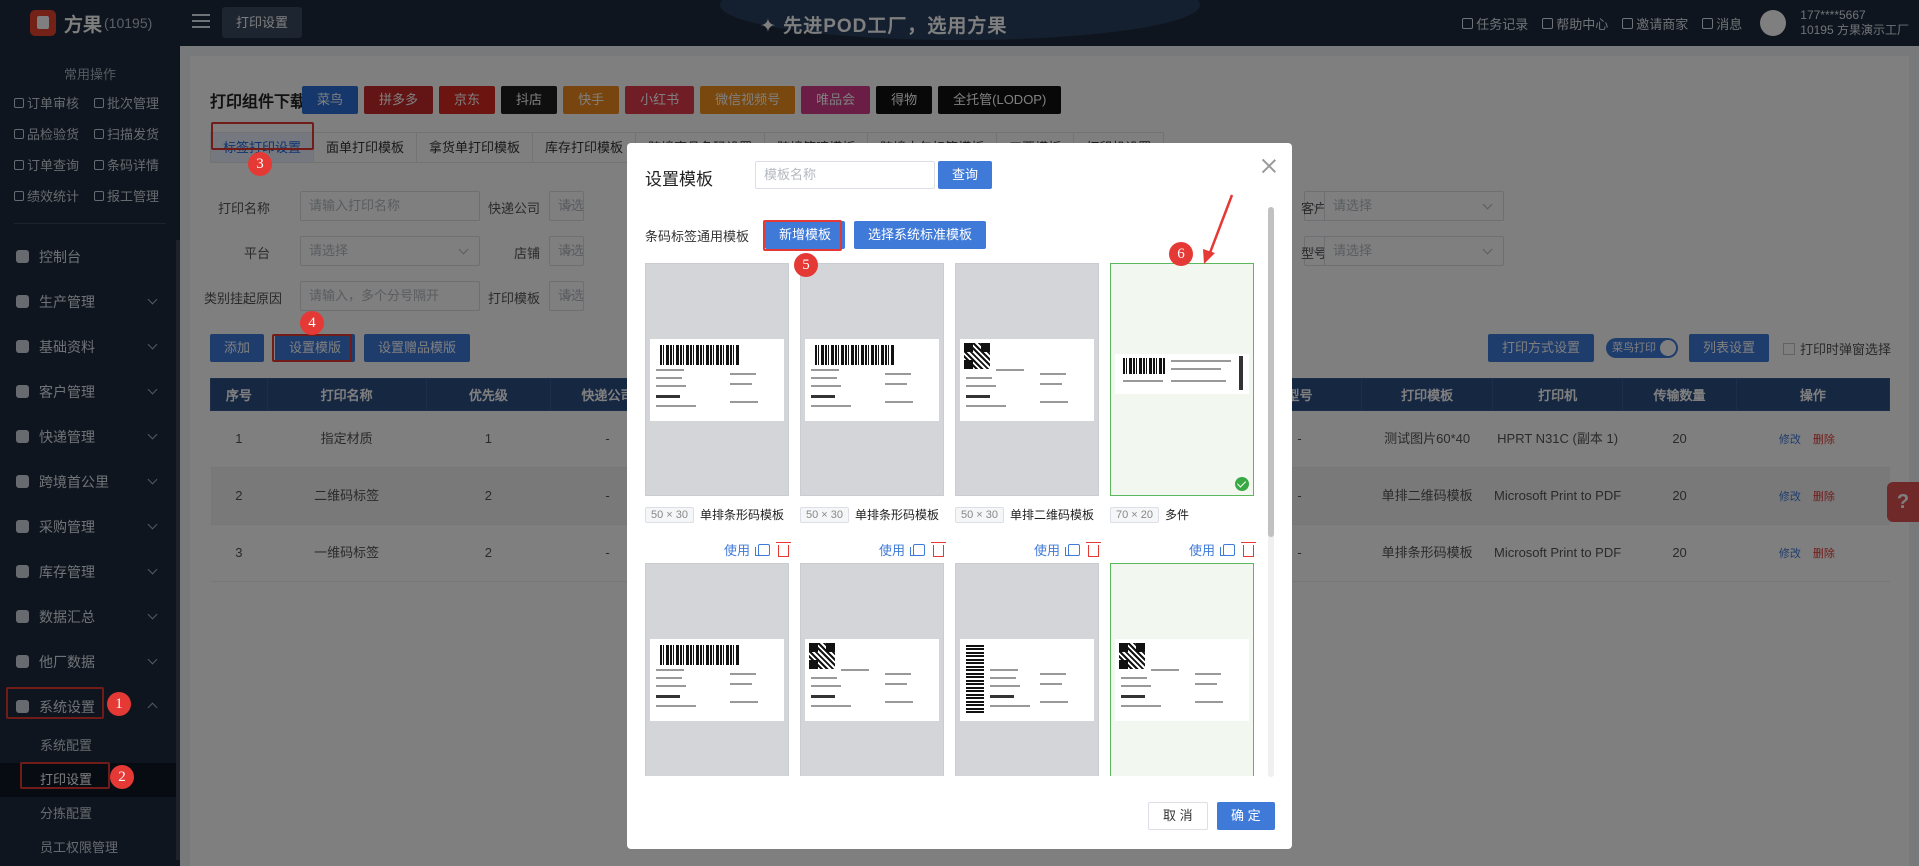 The width and height of the screenshot is (1919, 866). What do you see at coordinates (920, 235) in the screenshot?
I see `system-template-button: 选择系统标准模板` at bounding box center [920, 235].